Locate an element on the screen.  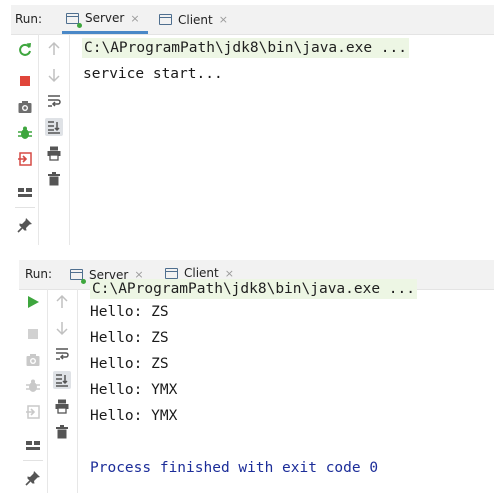
run-icon is located at coordinates (33, 302).